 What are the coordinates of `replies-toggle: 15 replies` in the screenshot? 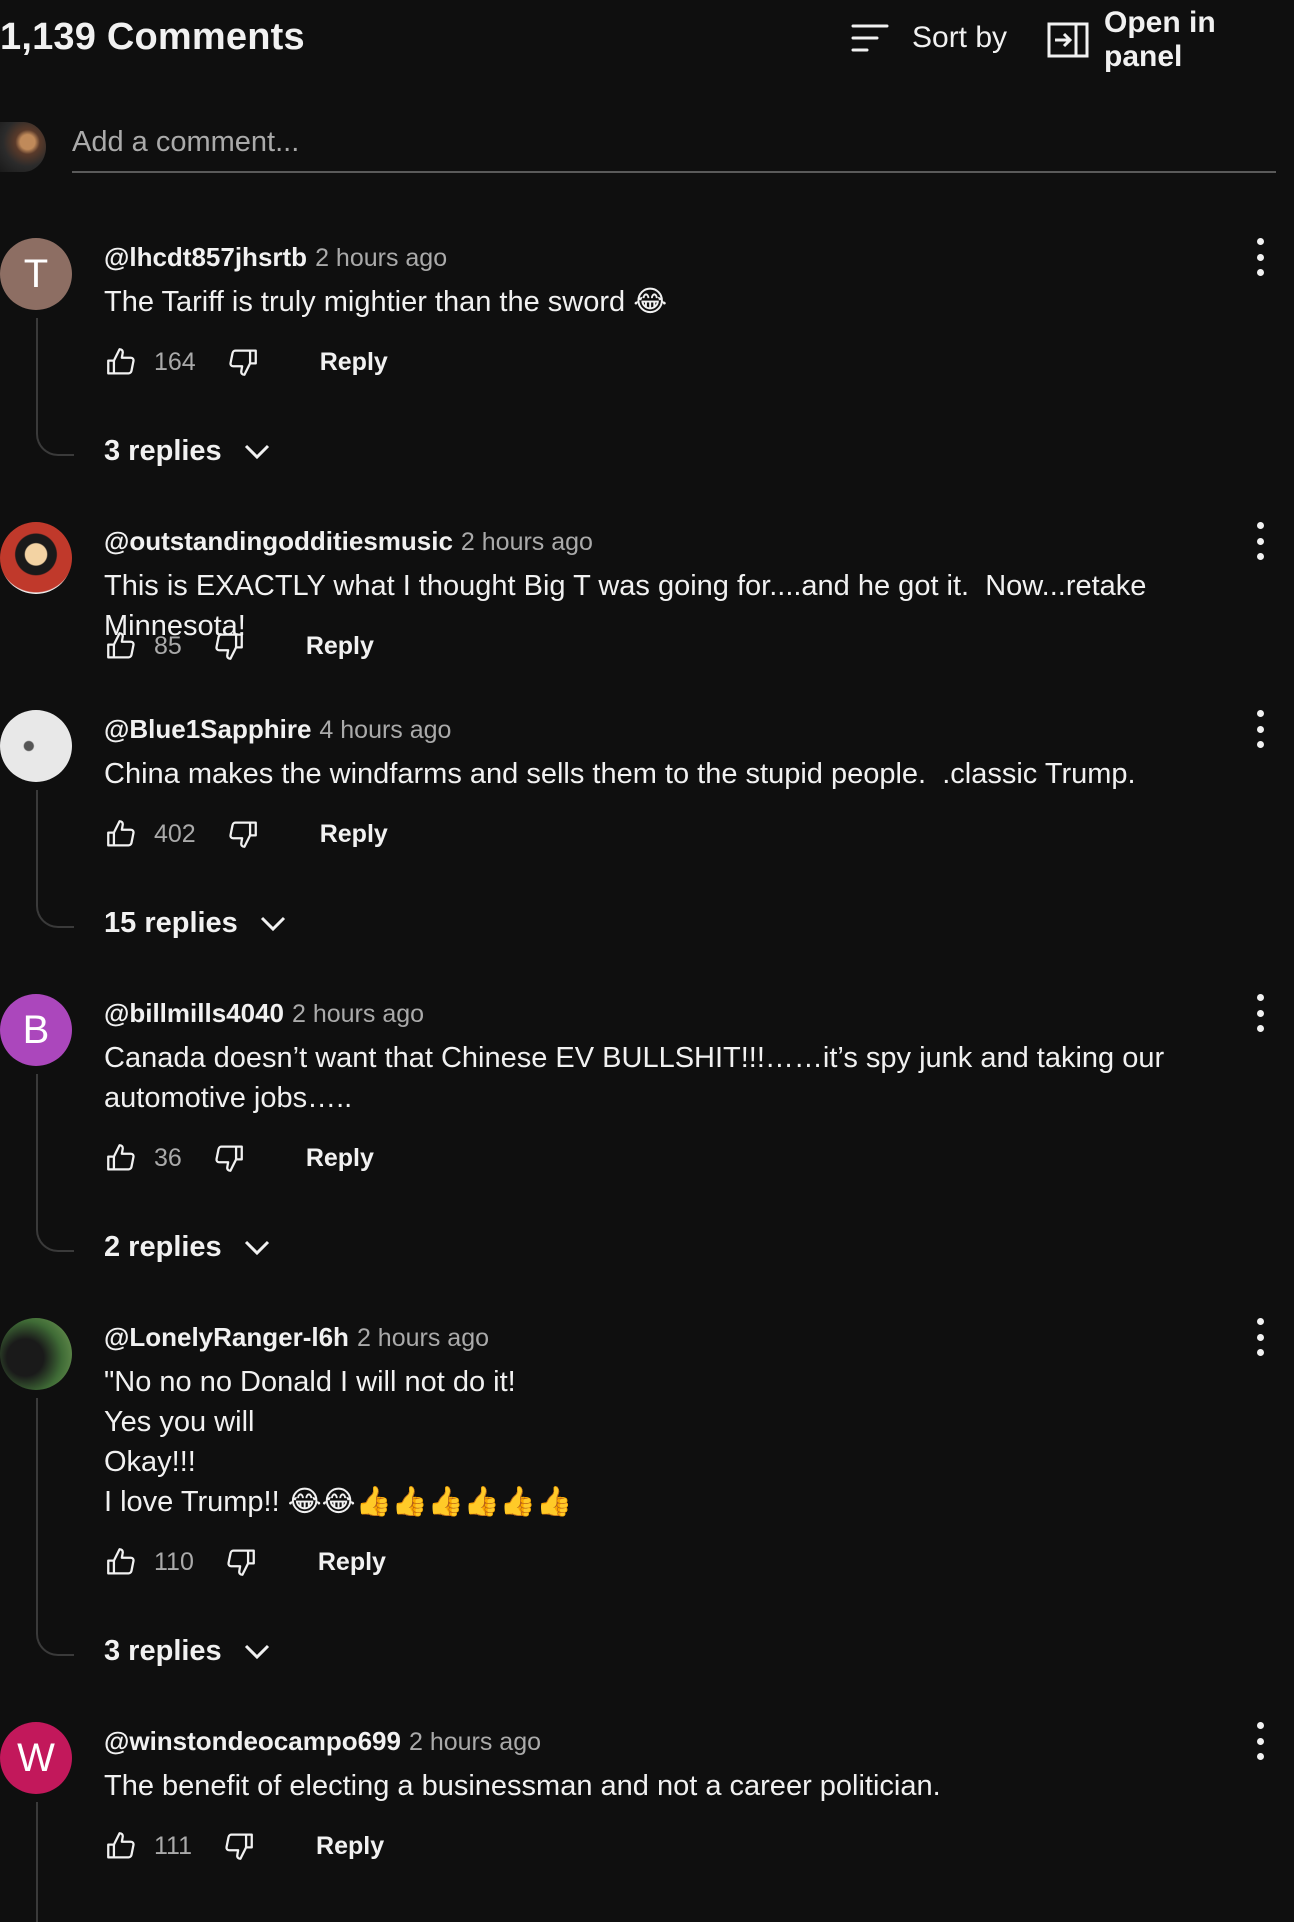 It's located at (197, 923).